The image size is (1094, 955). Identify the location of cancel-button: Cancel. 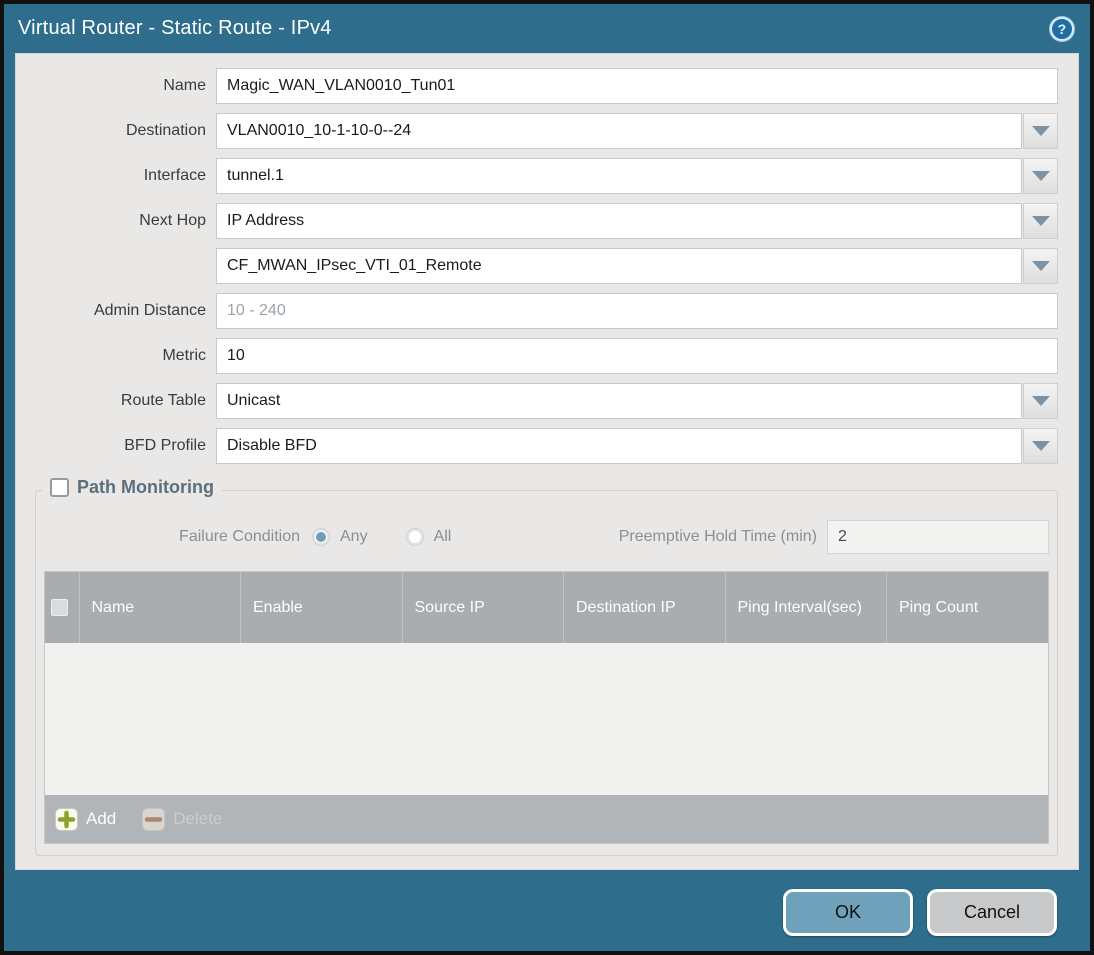
(992, 912).